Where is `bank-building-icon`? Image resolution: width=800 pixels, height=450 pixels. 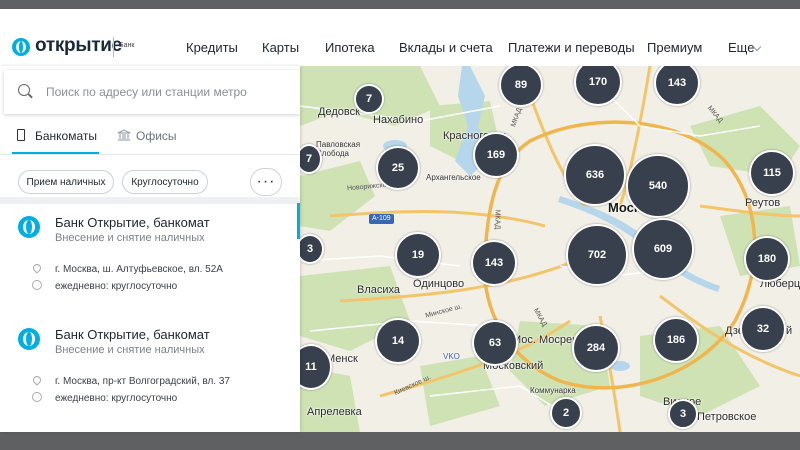 bank-building-icon is located at coordinates (124, 135).